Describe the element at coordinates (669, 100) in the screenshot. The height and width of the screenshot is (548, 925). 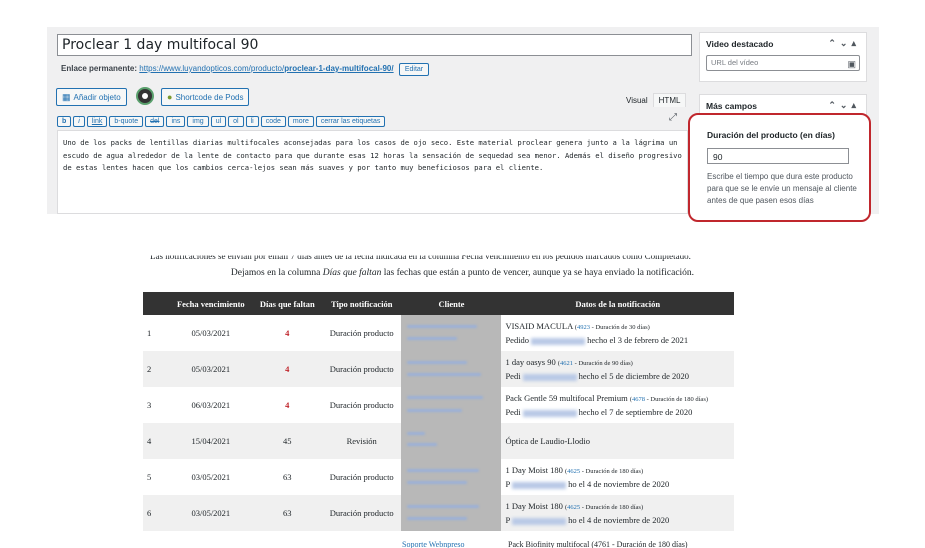
I see `tab-html: HTML` at that location.